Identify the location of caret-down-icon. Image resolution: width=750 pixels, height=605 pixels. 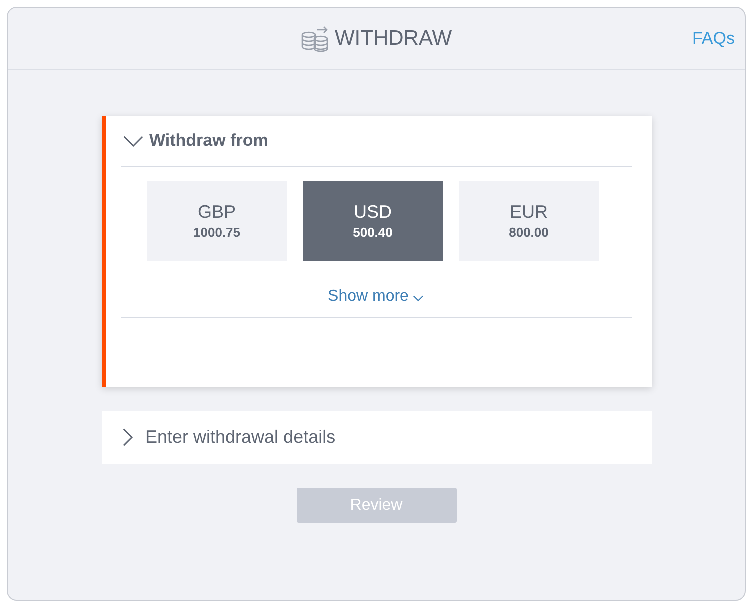
(418, 298).